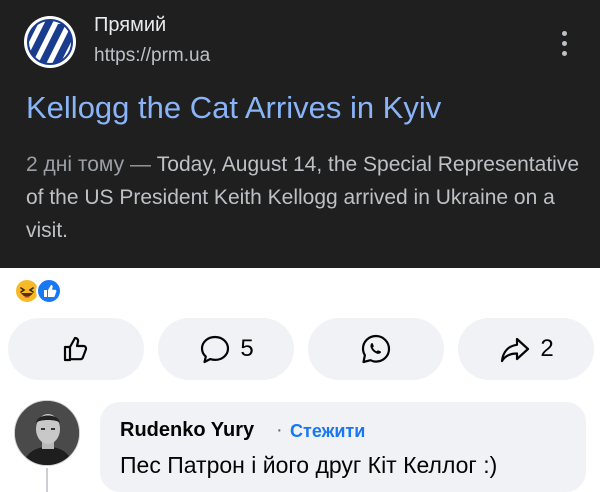 The height and width of the screenshot is (492, 600). Describe the element at coordinates (215, 349) in the screenshot. I see `comment-bubble-icon` at that location.